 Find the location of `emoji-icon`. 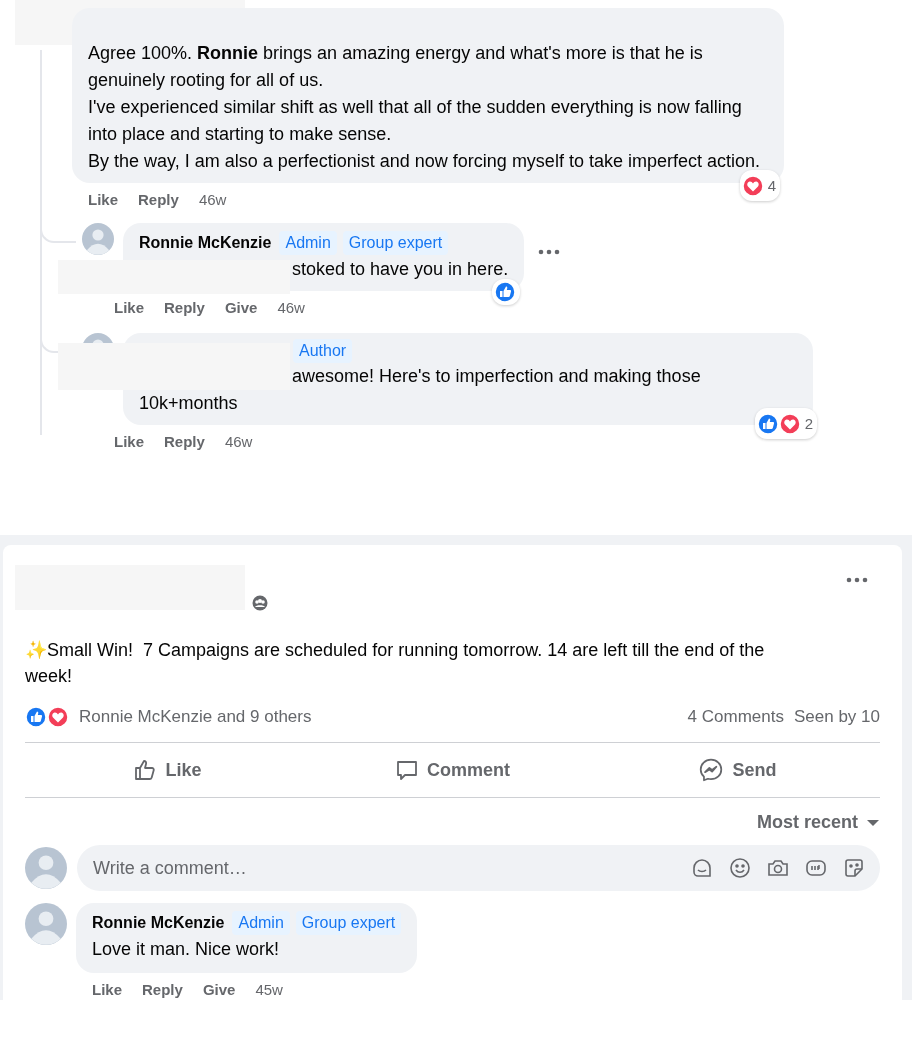

emoji-icon is located at coordinates (740, 868).